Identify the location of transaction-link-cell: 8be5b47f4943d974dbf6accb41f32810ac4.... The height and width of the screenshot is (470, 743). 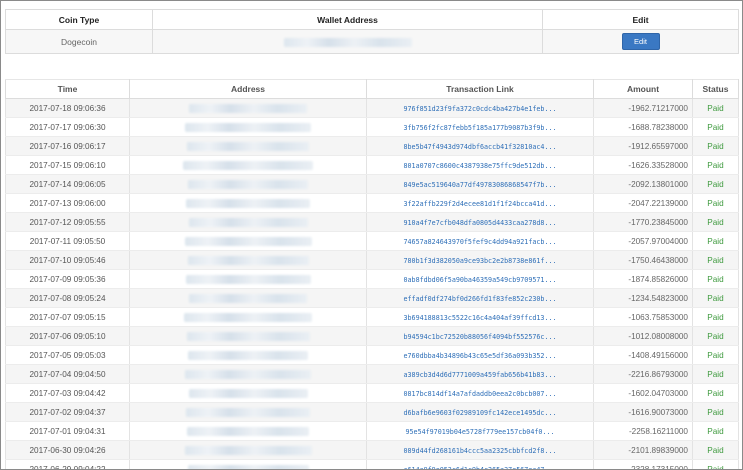
(480, 146).